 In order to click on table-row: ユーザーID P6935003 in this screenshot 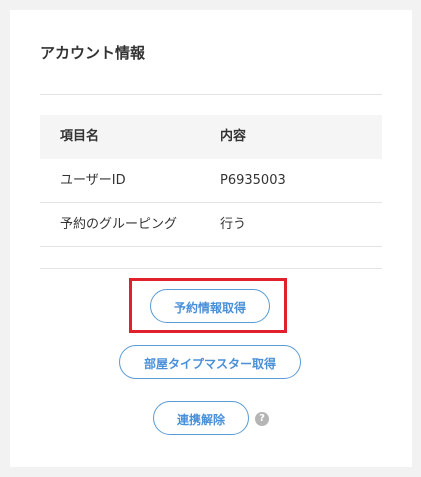, I will do `click(211, 181)`.